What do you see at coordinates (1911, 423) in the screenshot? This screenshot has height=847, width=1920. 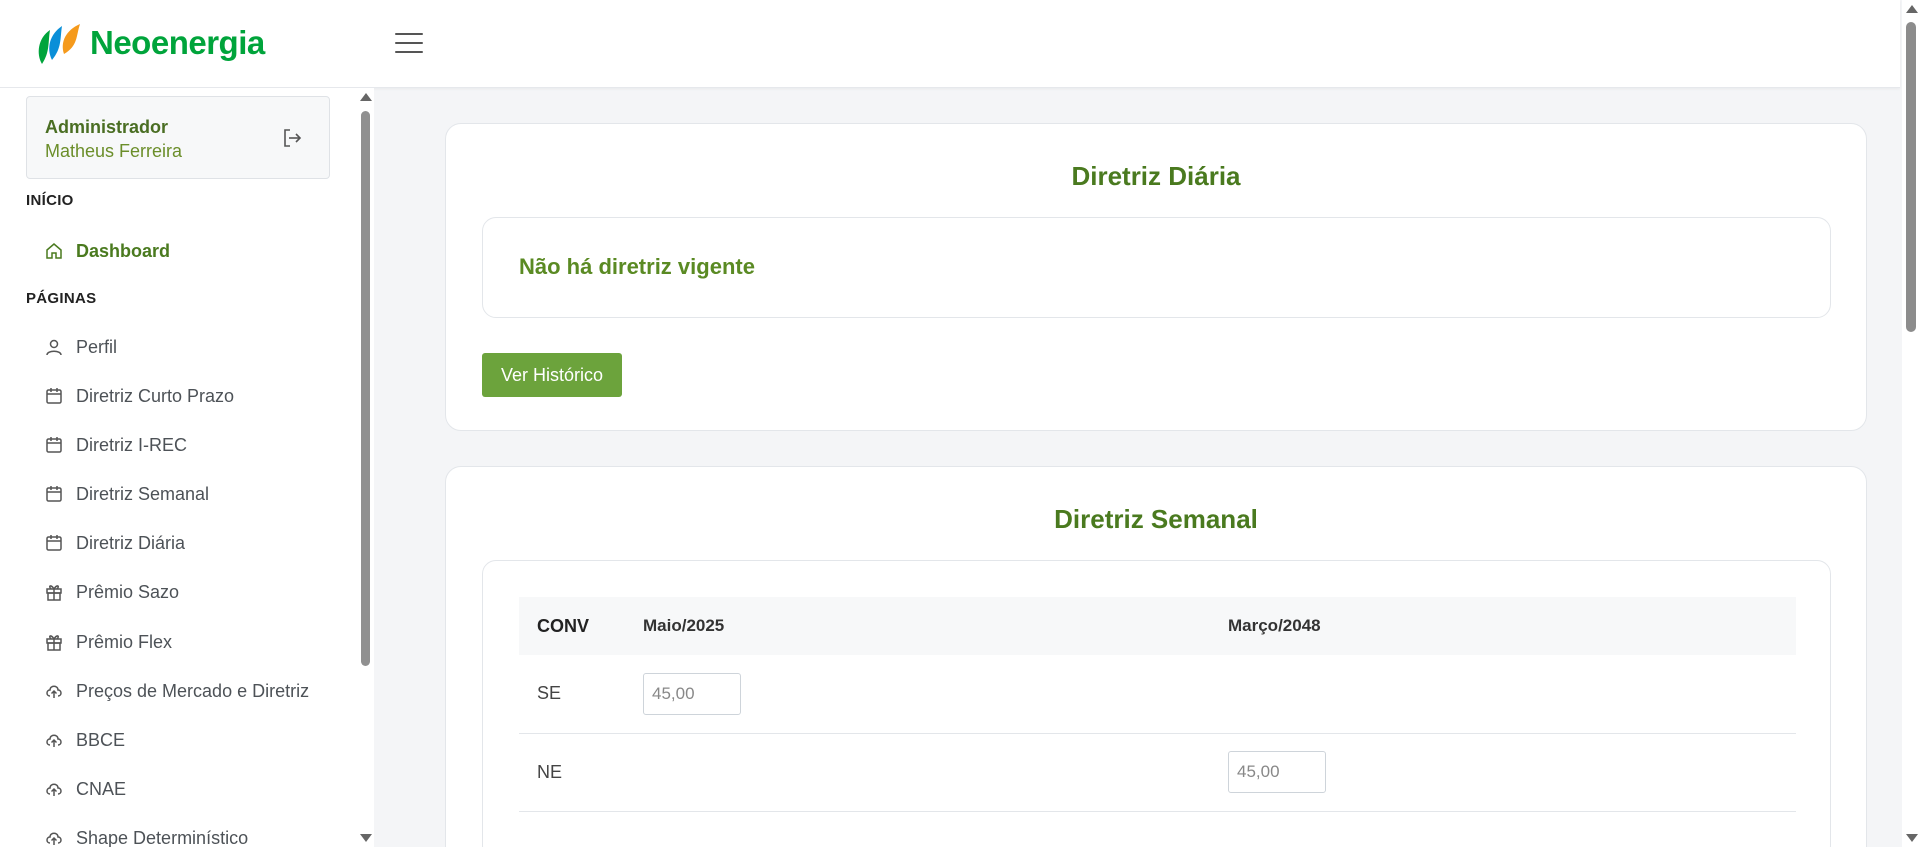 I see `page-scrollbar` at bounding box center [1911, 423].